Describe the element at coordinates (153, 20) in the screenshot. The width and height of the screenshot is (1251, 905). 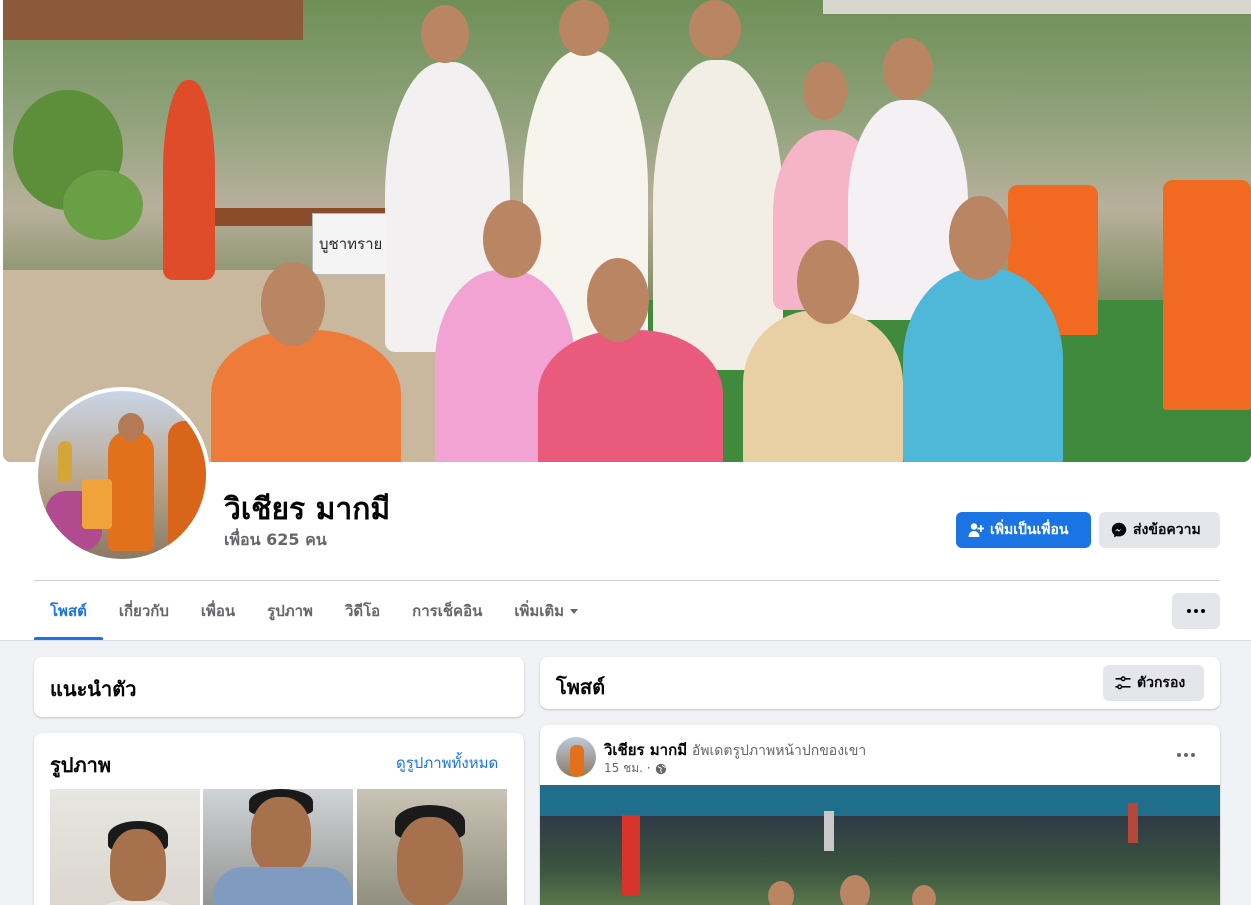
I see `cover-roof` at that location.